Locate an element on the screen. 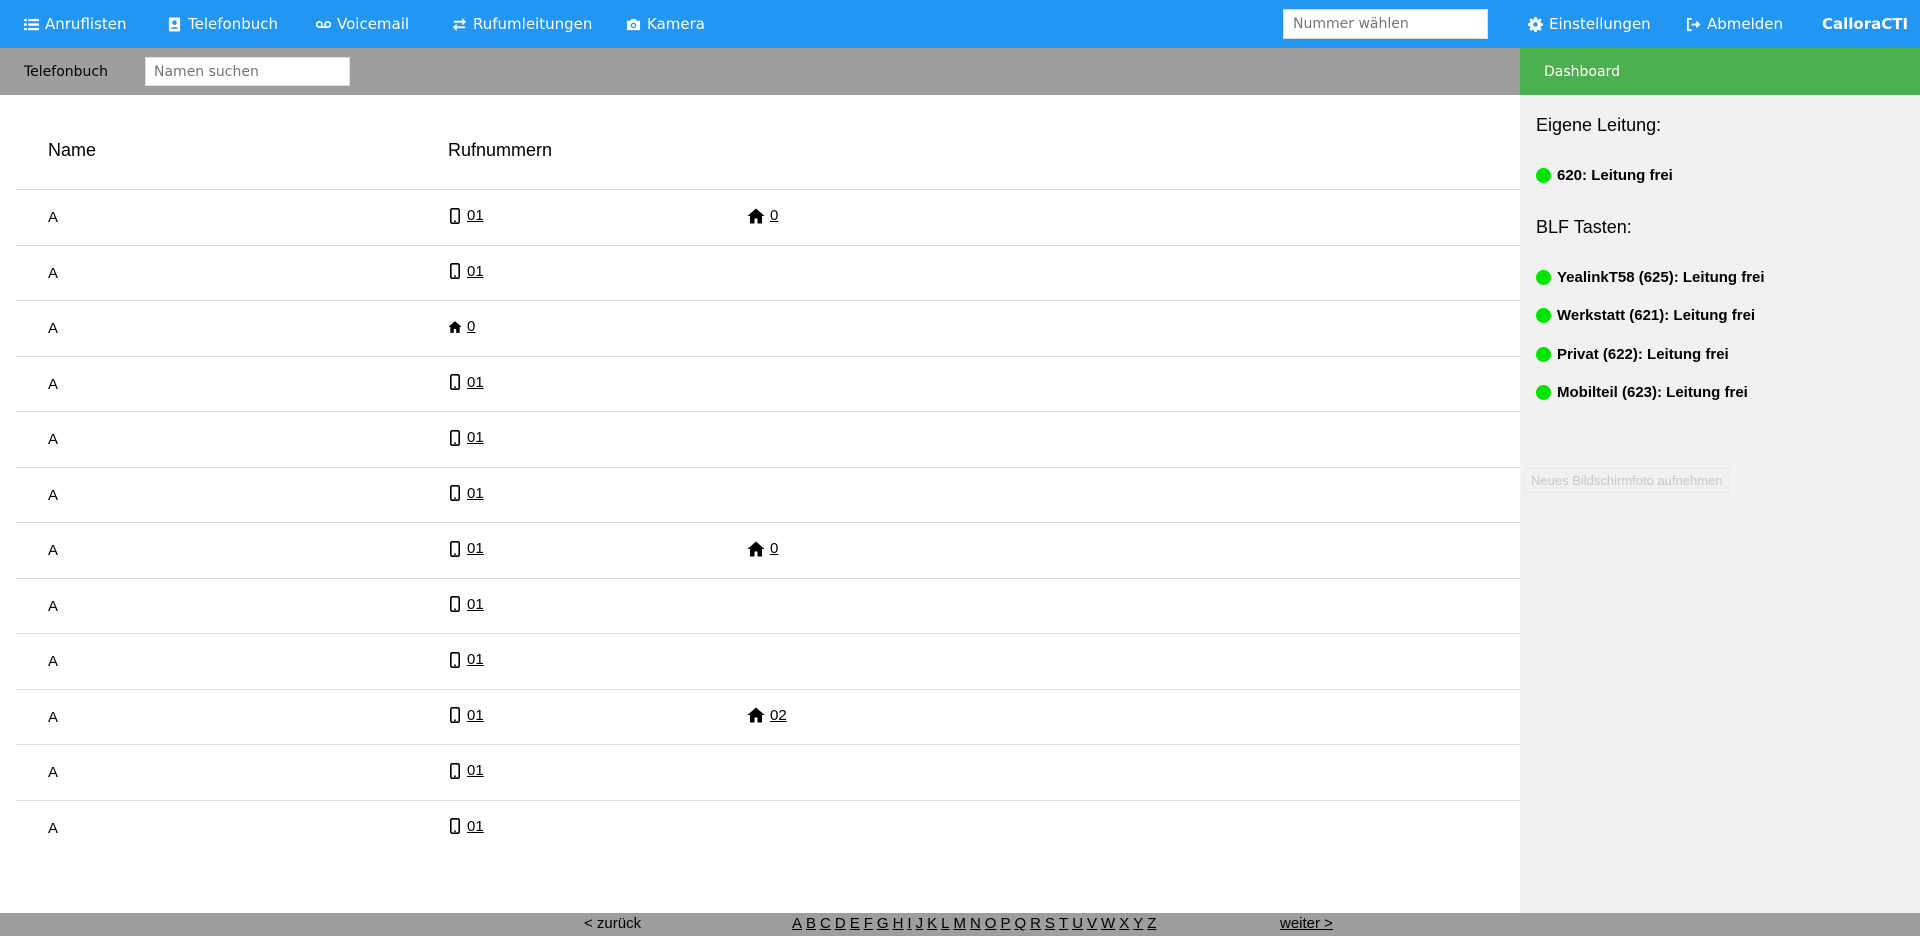  letter-filter-link: H is located at coordinates (898, 923).